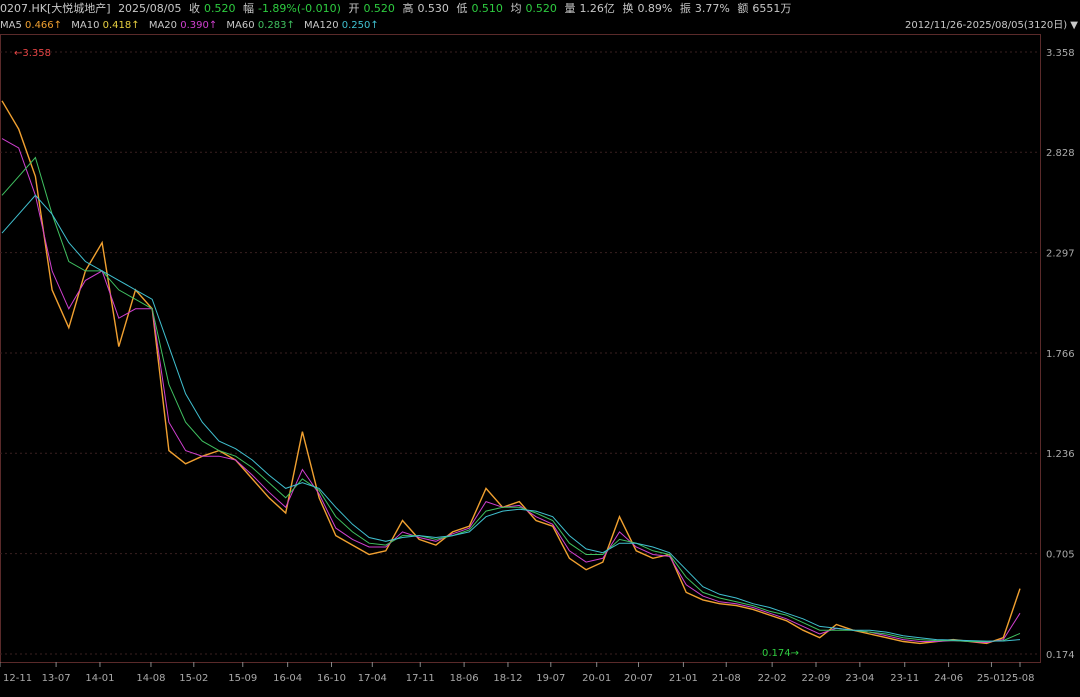 The image size is (1080, 697). Describe the element at coordinates (219, 8) in the screenshot. I see `close-value: 0.520` at that location.